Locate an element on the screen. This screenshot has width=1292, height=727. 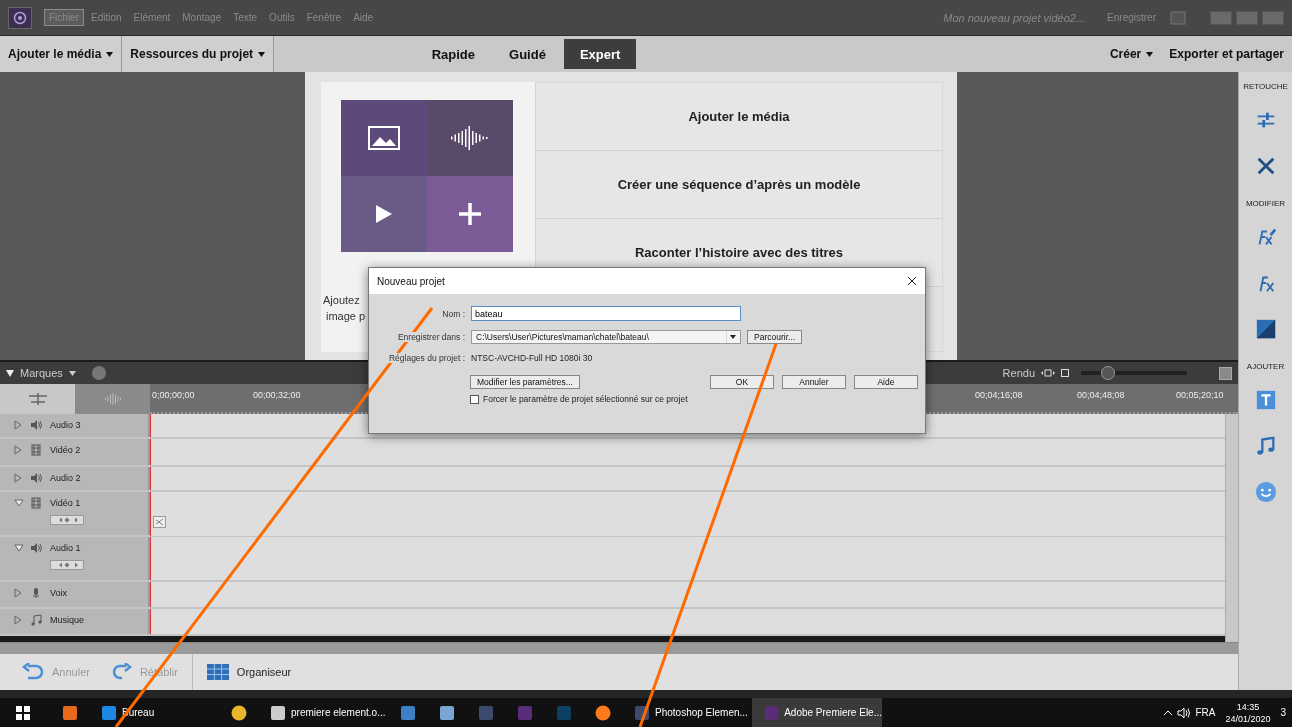
checkbox-label: Forcer le paramètre de projet sélectionné sur ce projet is located at coordinates (585, 399).